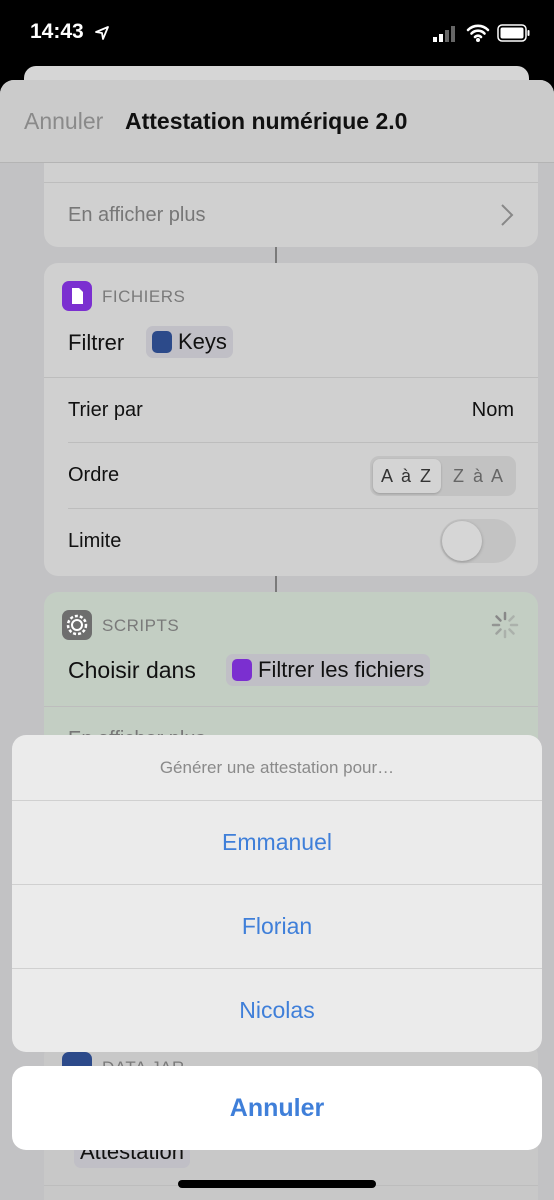 This screenshot has width=554, height=1200. Describe the element at coordinates (137, 215) in the screenshot. I see `show-more-link: En afficher plus` at that location.